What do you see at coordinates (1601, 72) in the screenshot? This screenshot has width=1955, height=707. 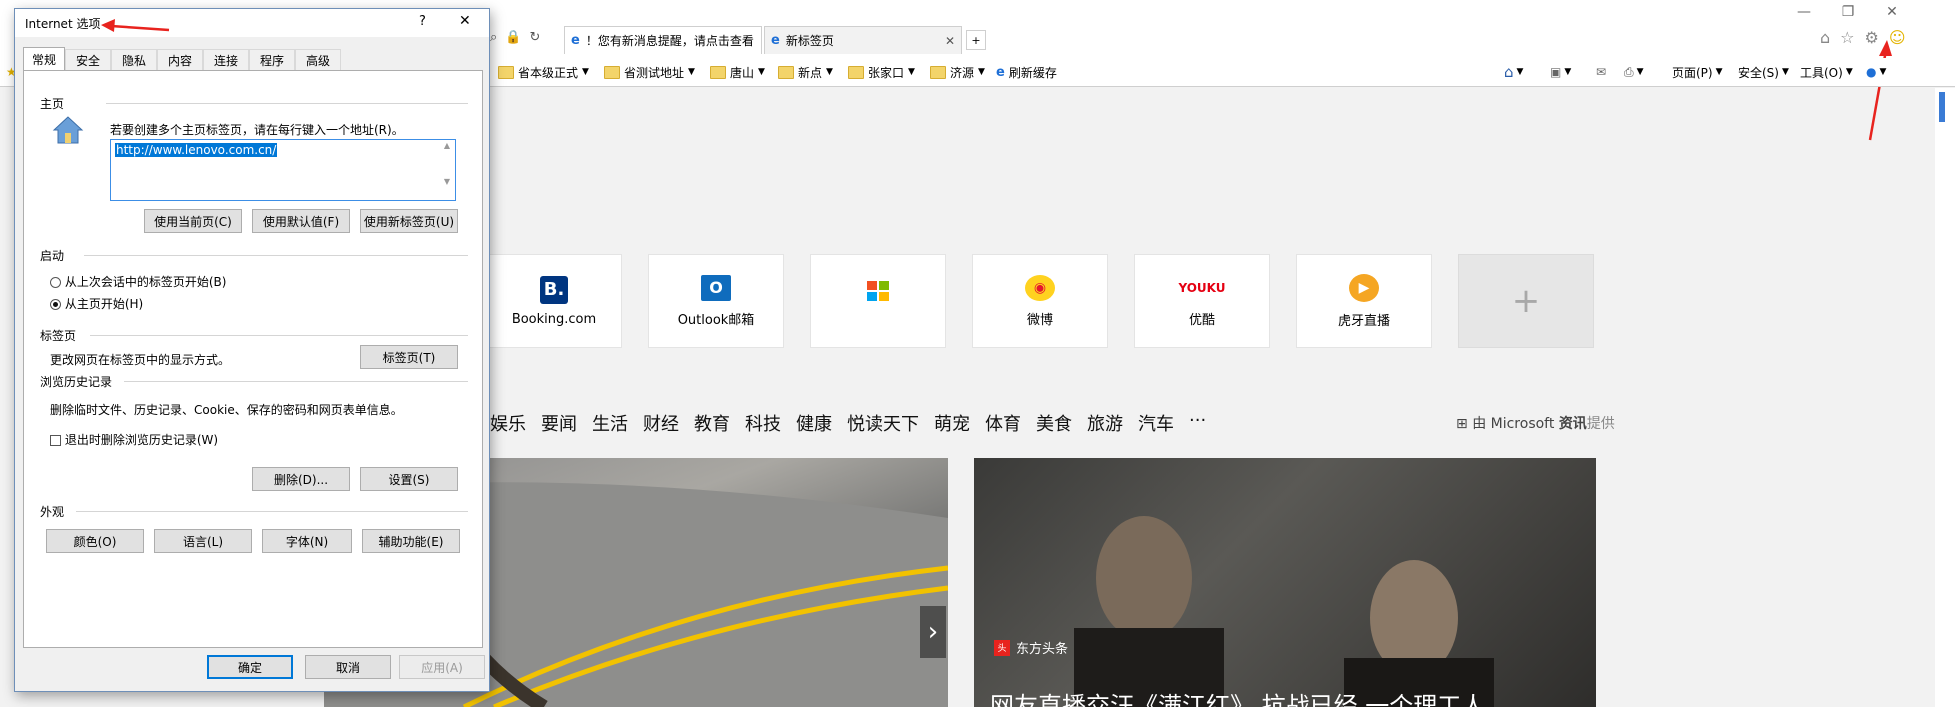 I see `mail-command: ✉` at bounding box center [1601, 72].